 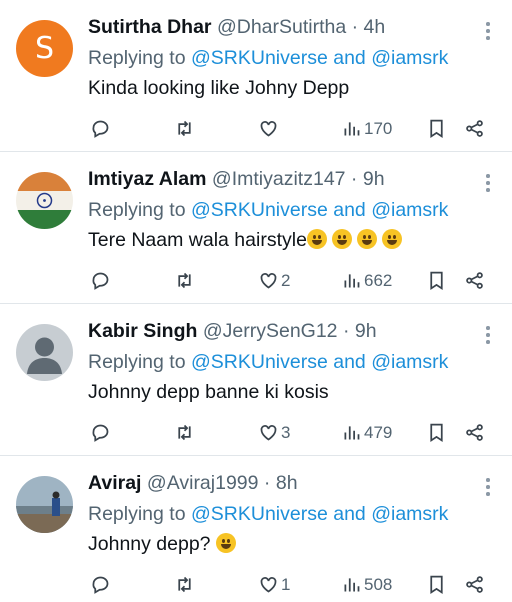 What do you see at coordinates (286, 432) in the screenshot?
I see `like-count: 3` at bounding box center [286, 432].